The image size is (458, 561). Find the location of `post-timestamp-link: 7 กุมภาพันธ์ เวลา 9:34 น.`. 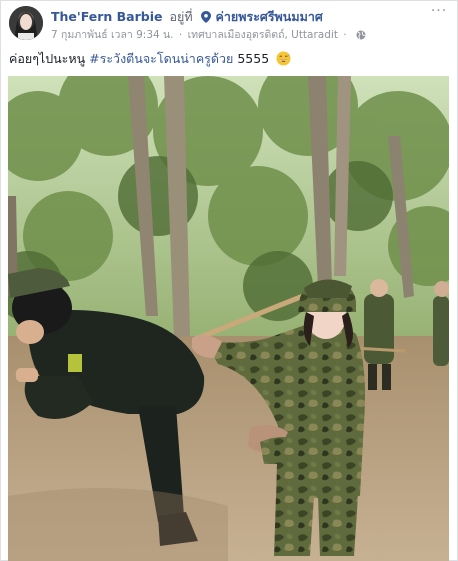

post-timestamp-link: 7 กุมภาพันธ์ เวลา 9:34 น. is located at coordinates (112, 35).